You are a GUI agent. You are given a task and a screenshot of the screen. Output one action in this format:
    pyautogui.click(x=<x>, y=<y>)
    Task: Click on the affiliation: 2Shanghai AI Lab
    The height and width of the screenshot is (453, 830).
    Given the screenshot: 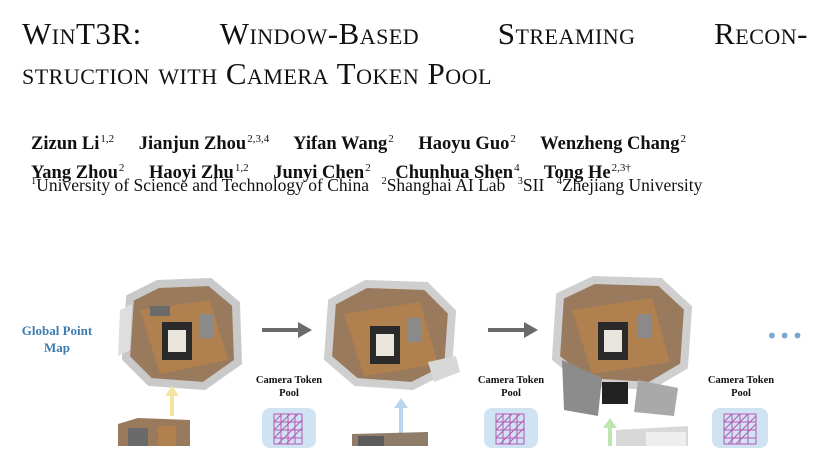 What is the action you would take?
    pyautogui.click(x=443, y=185)
    